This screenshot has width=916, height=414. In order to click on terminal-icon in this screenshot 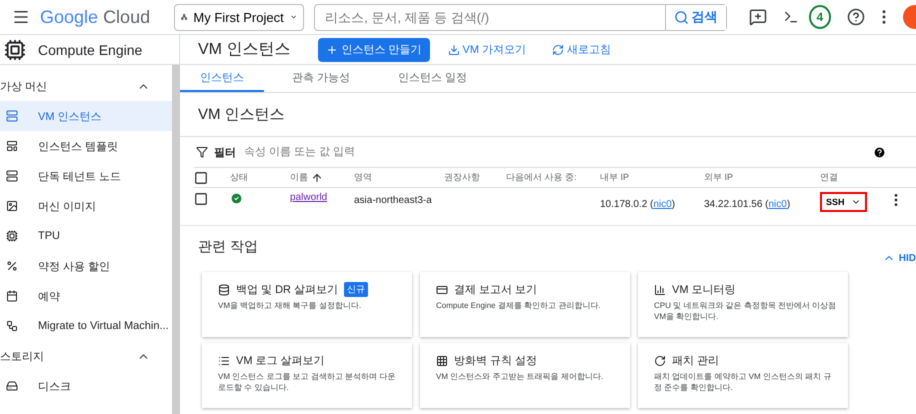, I will do `click(790, 17)`.